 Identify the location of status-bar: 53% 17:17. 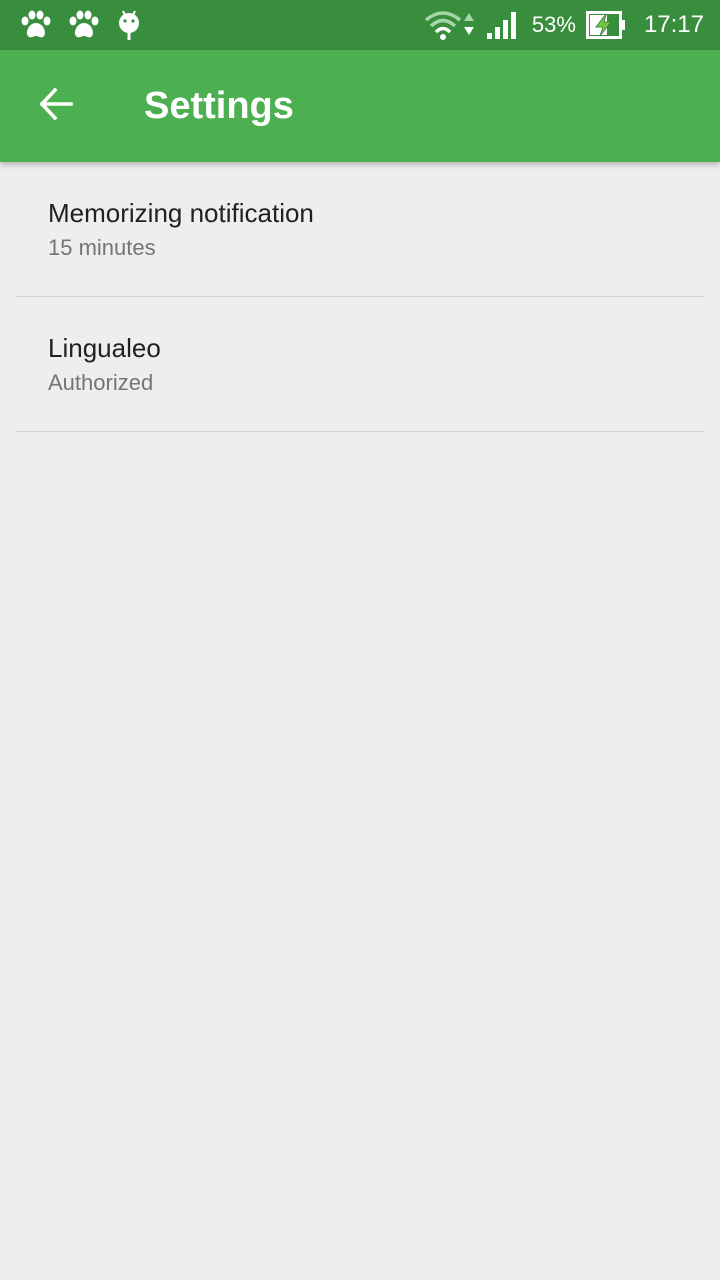
(360, 25).